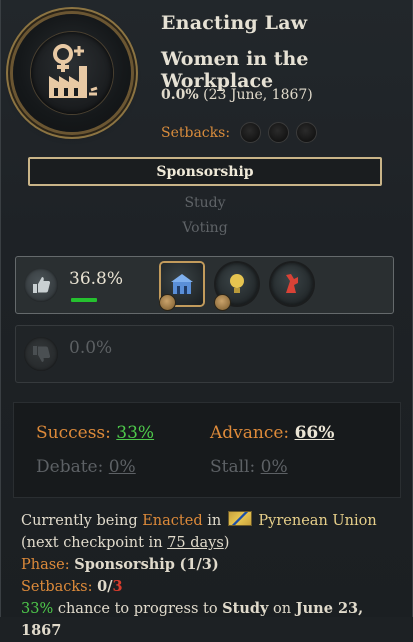 The width and height of the screenshot is (413, 642). I want to click on enactment-progress: 0.0% (23 June, 1867), so click(237, 95).